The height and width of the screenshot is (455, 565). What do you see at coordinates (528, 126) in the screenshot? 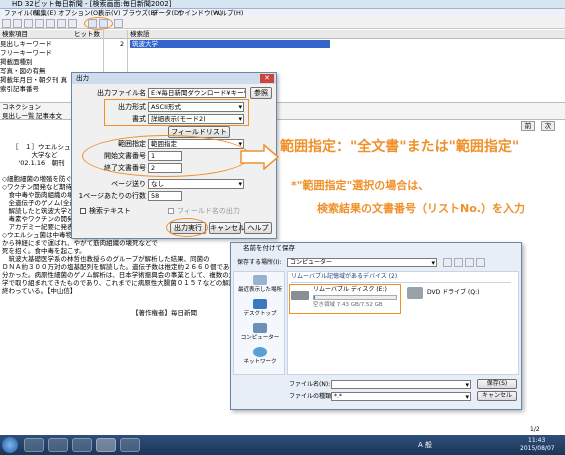
I see `prev-article-button: 前` at bounding box center [528, 126].